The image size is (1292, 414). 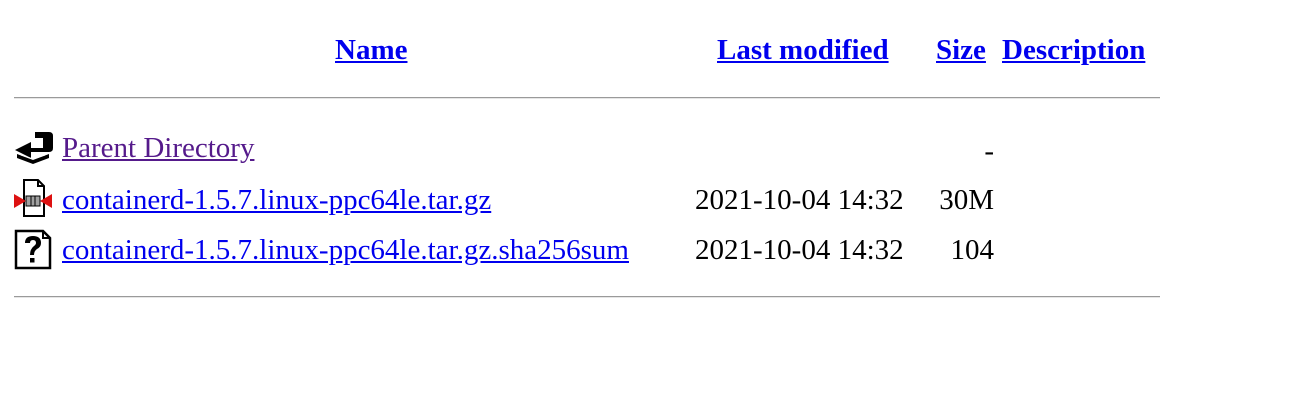 What do you see at coordinates (33, 249) in the screenshot?
I see `unknown-file-icon` at bounding box center [33, 249].